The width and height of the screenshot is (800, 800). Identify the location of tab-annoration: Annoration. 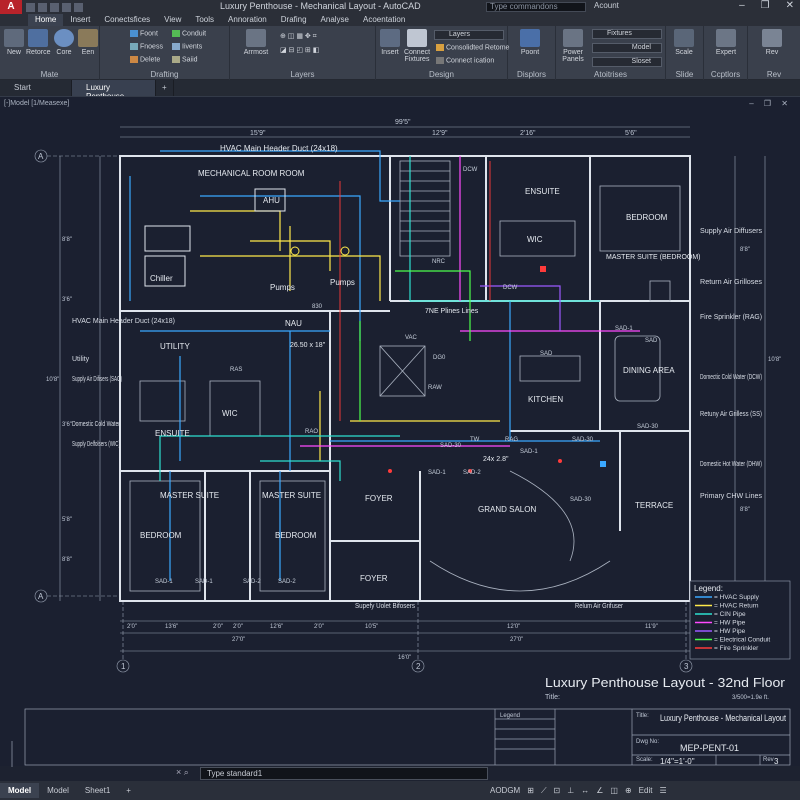
(247, 20).